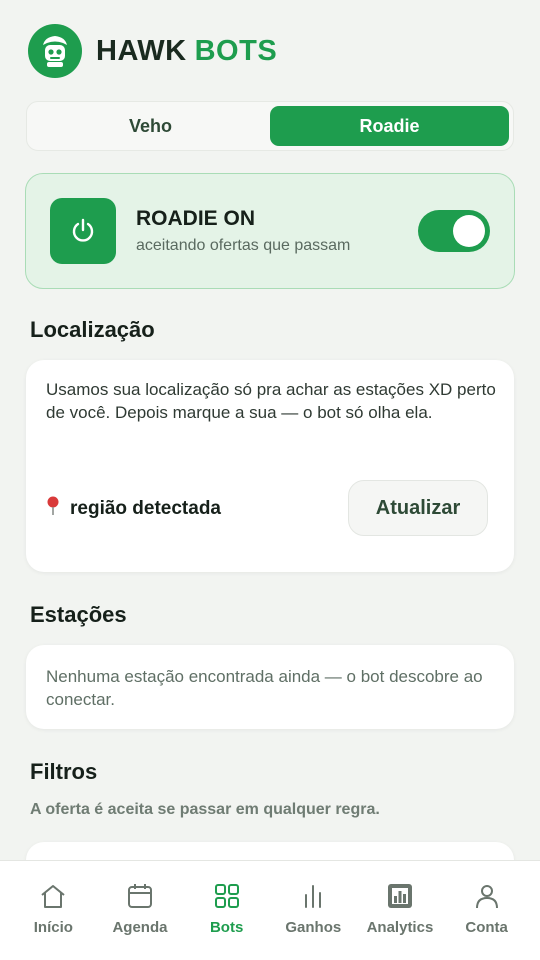 The height and width of the screenshot is (960, 540). I want to click on location-section-title: Localização, so click(92, 329).